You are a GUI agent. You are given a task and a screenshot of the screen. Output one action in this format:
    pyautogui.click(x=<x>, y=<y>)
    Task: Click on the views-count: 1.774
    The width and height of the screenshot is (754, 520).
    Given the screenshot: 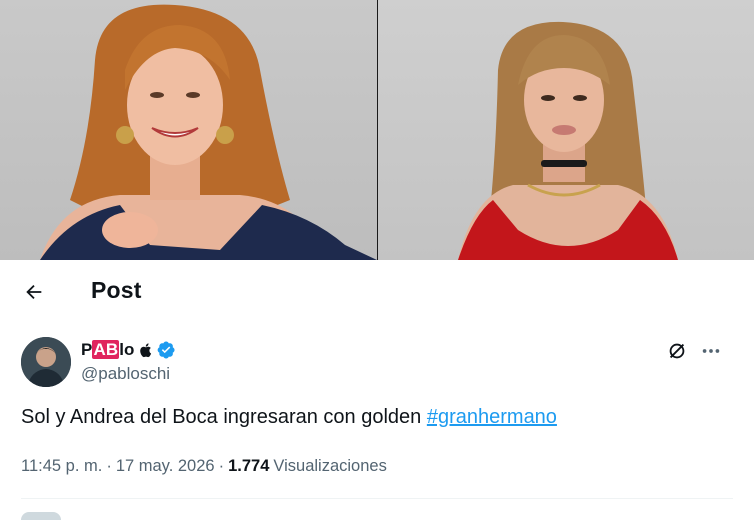 What is the action you would take?
    pyautogui.click(x=249, y=466)
    